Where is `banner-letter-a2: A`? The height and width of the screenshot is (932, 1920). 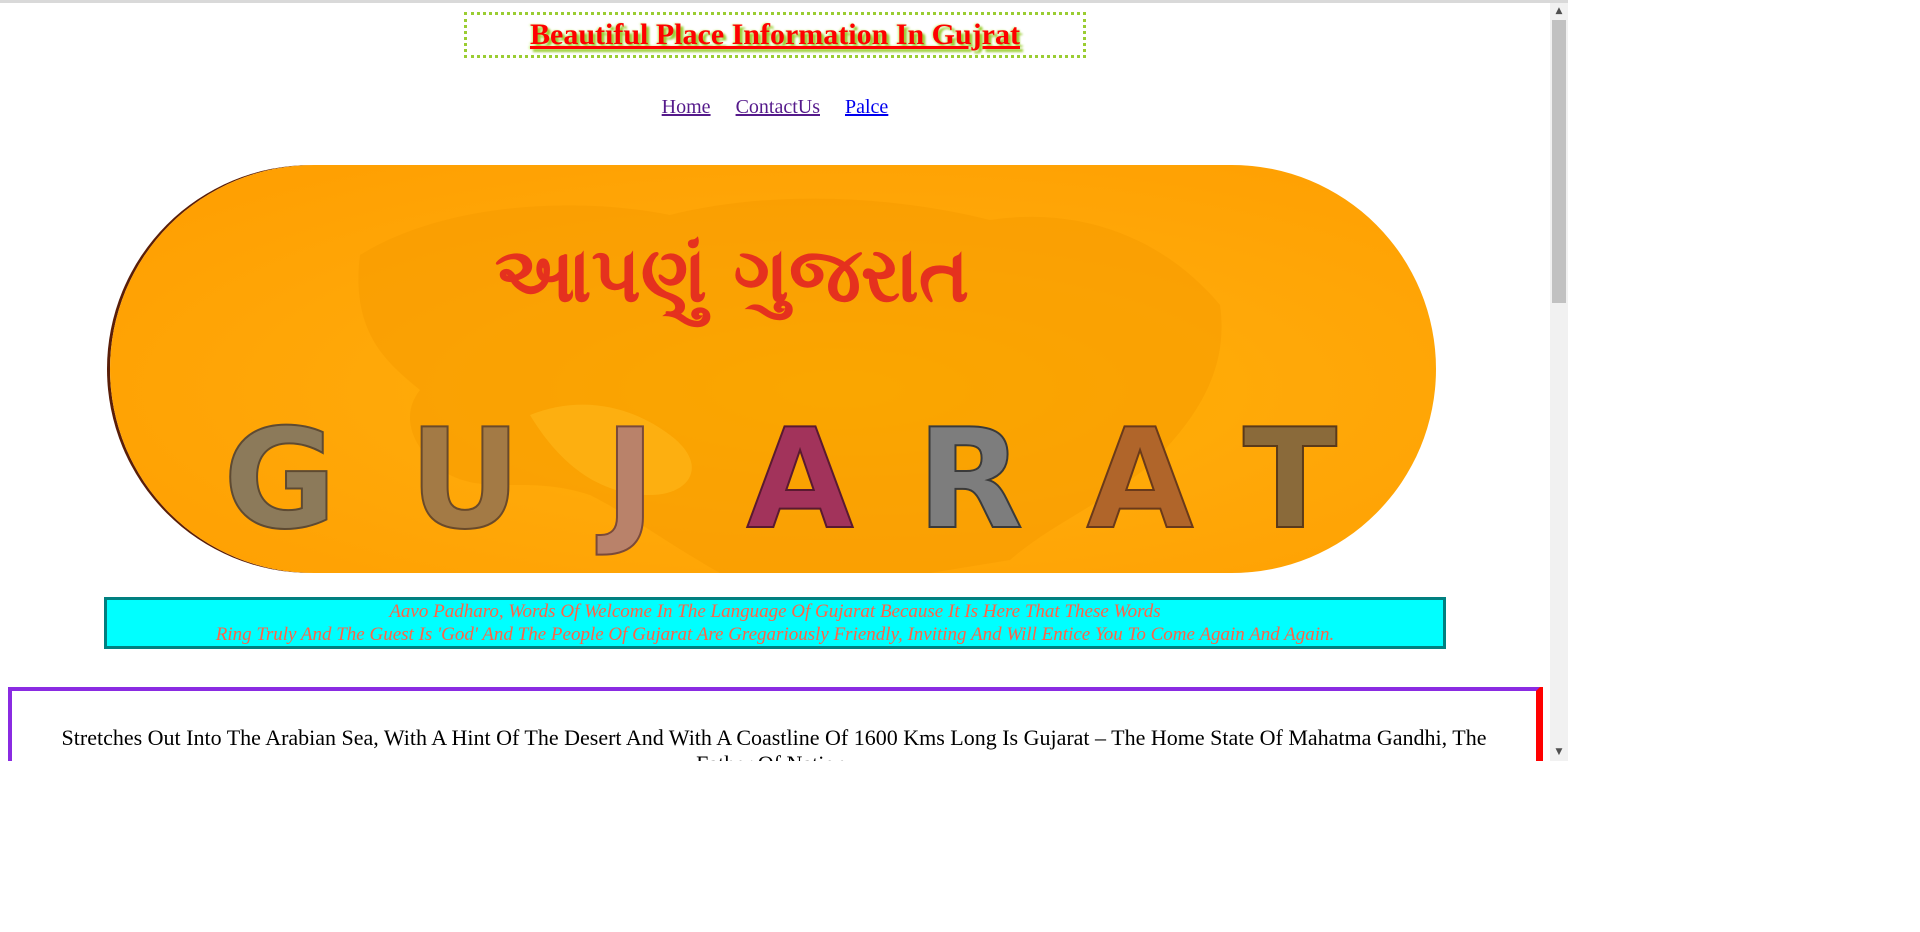
banner-letter-a2: A is located at coordinates (1140, 479).